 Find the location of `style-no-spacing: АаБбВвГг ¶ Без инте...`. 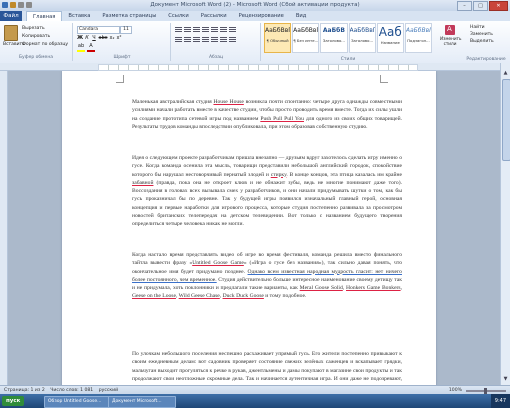

style-no-spacing: АаБбВвГг ¶ Без инте... is located at coordinates (306, 38).